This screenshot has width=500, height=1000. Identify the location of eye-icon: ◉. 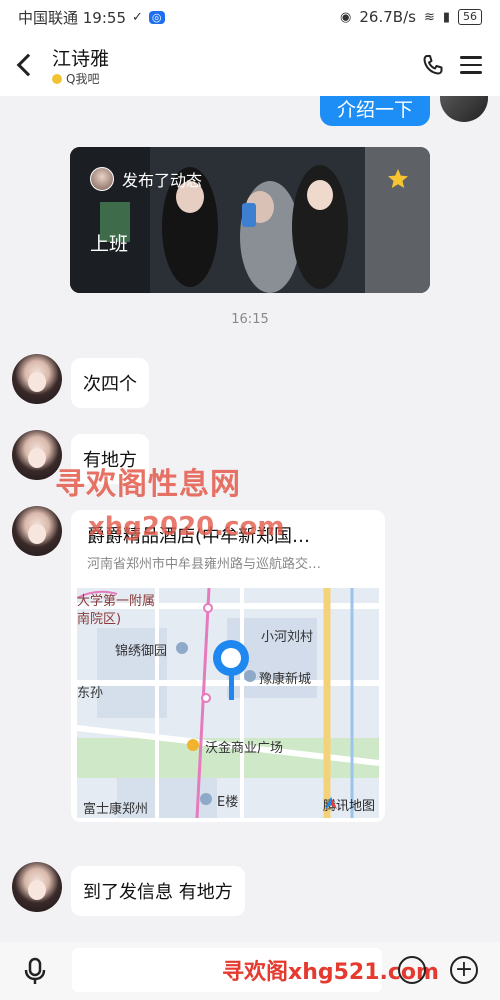
(346, 17).